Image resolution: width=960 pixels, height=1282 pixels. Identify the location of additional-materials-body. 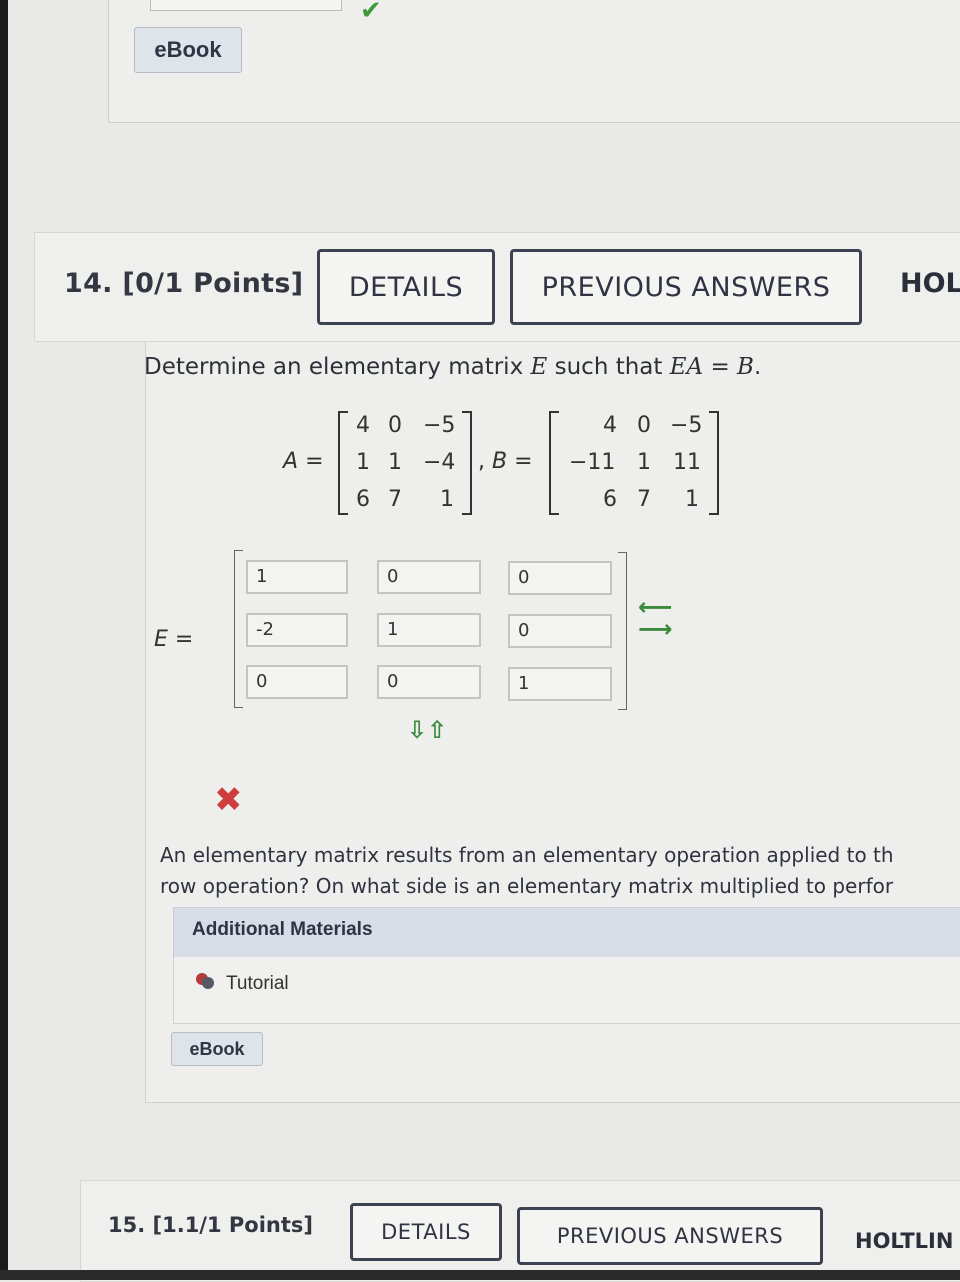
(566, 990).